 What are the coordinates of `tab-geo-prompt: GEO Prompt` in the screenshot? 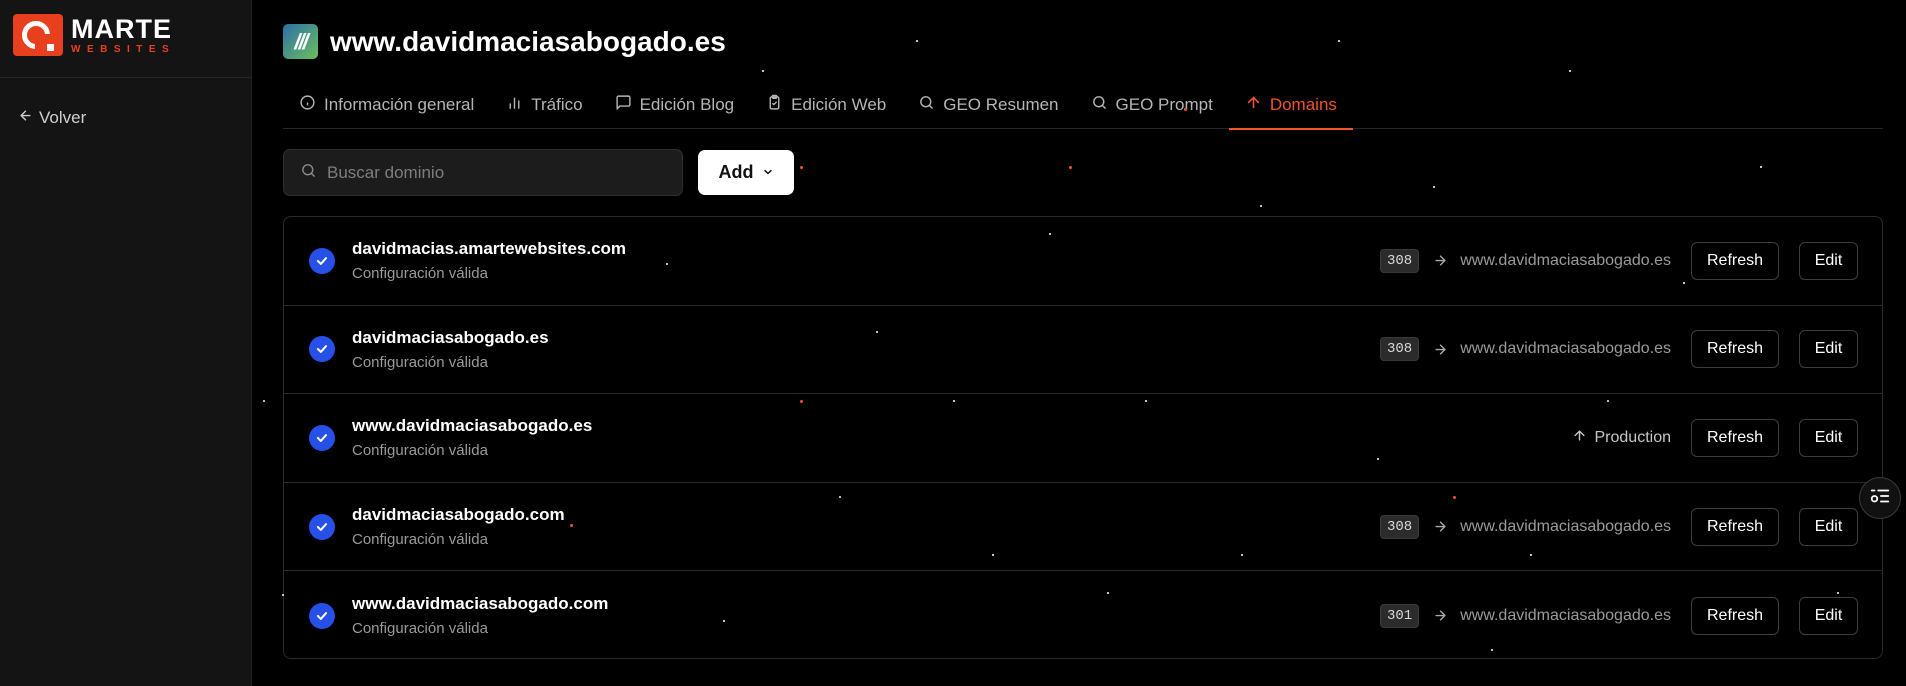 It's located at (1152, 104).